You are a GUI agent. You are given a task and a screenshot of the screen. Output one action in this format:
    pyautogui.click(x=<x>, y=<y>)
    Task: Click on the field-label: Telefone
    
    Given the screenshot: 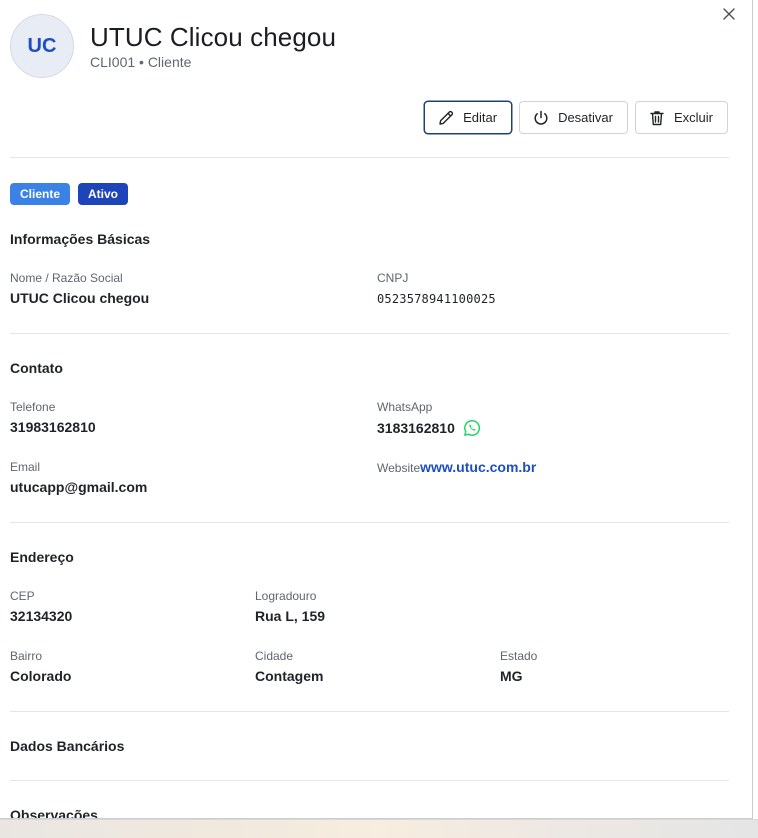 What is the action you would take?
    pyautogui.click(x=33, y=407)
    